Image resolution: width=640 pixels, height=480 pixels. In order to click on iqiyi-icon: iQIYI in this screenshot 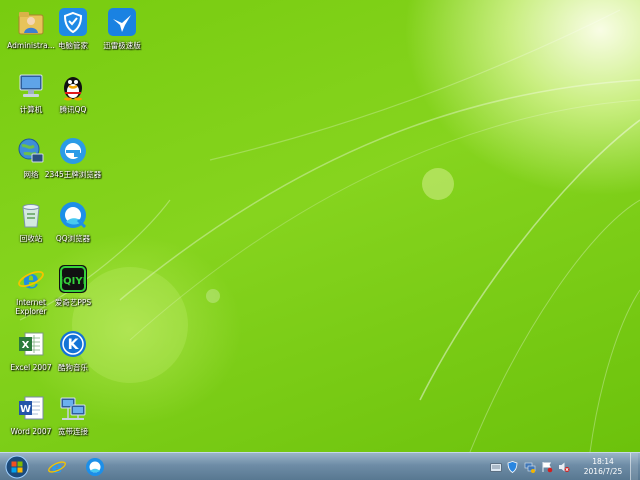, I will do `click(73, 279)`.